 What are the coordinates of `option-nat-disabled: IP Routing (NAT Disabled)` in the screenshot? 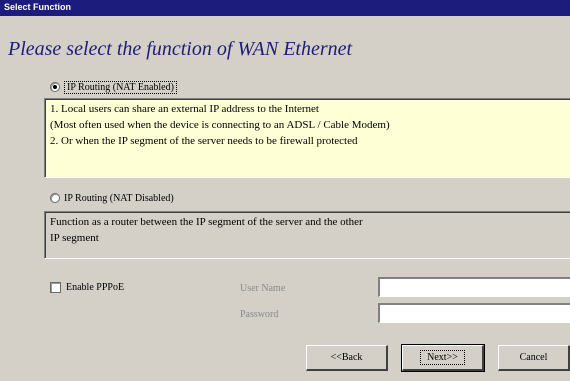 It's located at (112, 198).